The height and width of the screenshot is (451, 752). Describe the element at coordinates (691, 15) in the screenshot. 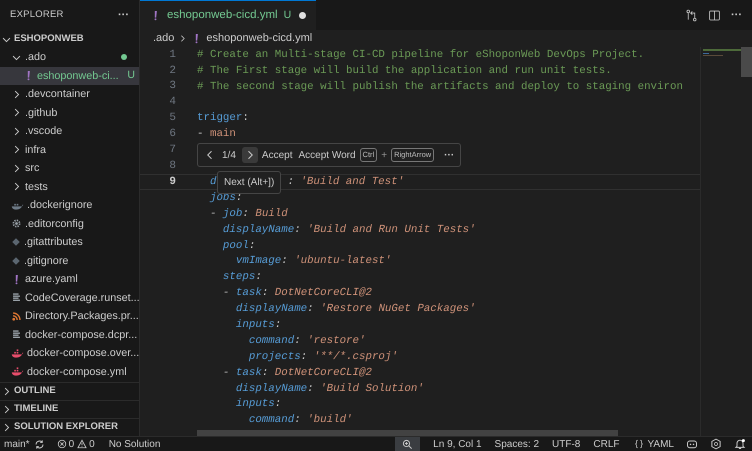

I see `compare-changes-icon` at that location.